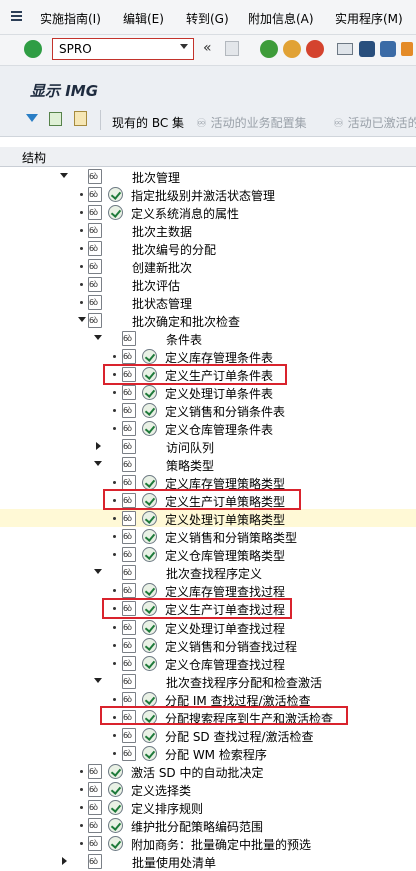 The image size is (416, 871). I want to click on tree-row: 定义销售和分销条件表, so click(208, 410).